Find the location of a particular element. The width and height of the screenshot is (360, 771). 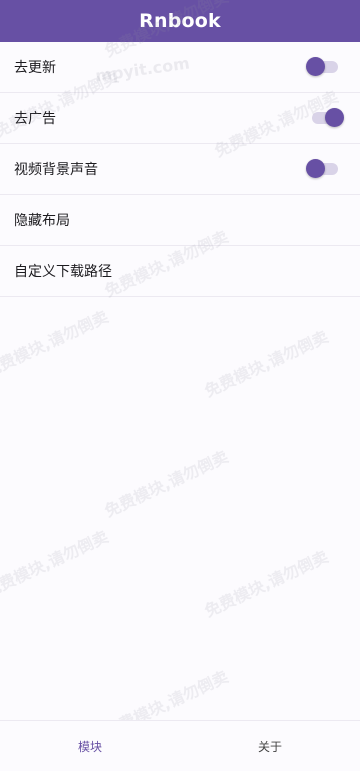

setting-label: 去更新 is located at coordinates (35, 68).